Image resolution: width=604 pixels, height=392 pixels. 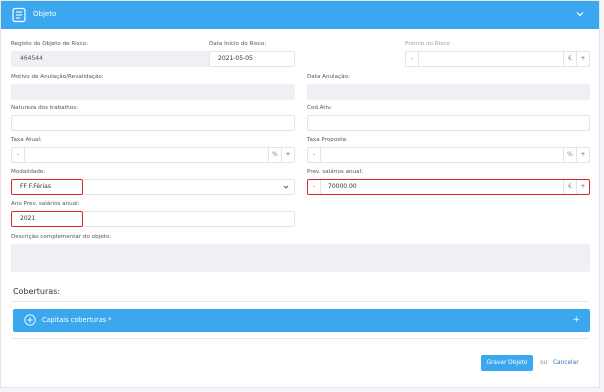 I want to click on registo-label: Registo do Objeto de Risco:, so click(x=50, y=44).